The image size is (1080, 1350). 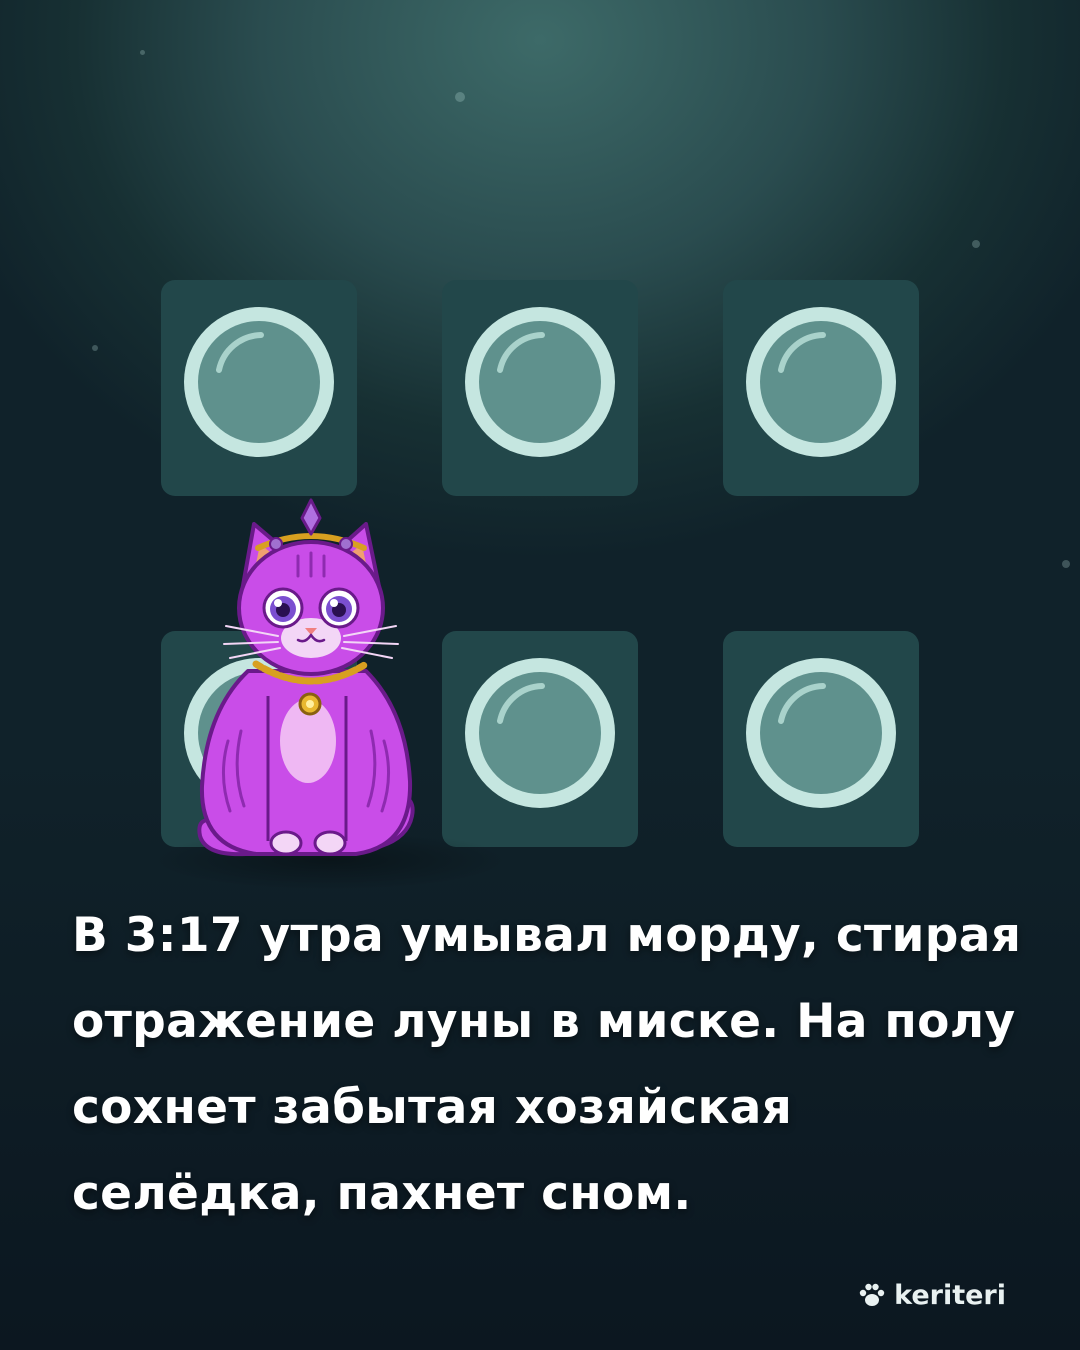 I want to click on brand-name: keriteri, so click(x=950, y=1295).